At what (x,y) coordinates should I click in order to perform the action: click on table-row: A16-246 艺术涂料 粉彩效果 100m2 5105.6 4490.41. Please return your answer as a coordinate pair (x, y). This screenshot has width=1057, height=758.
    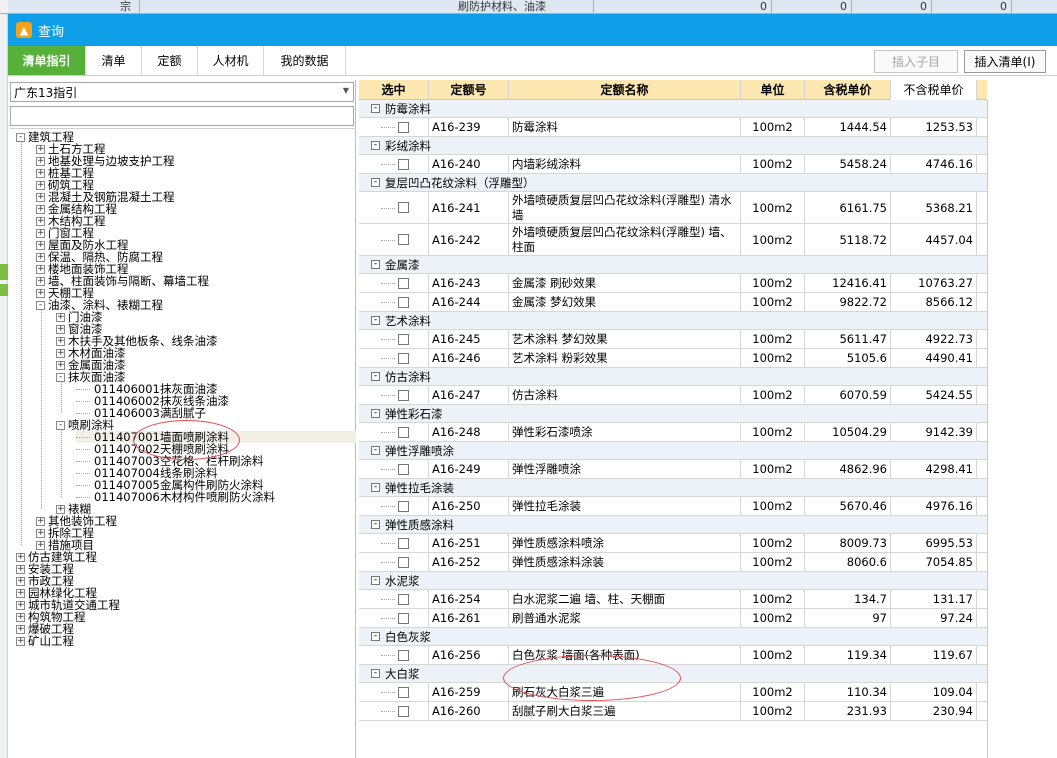
    Looking at the image, I should click on (673, 358).